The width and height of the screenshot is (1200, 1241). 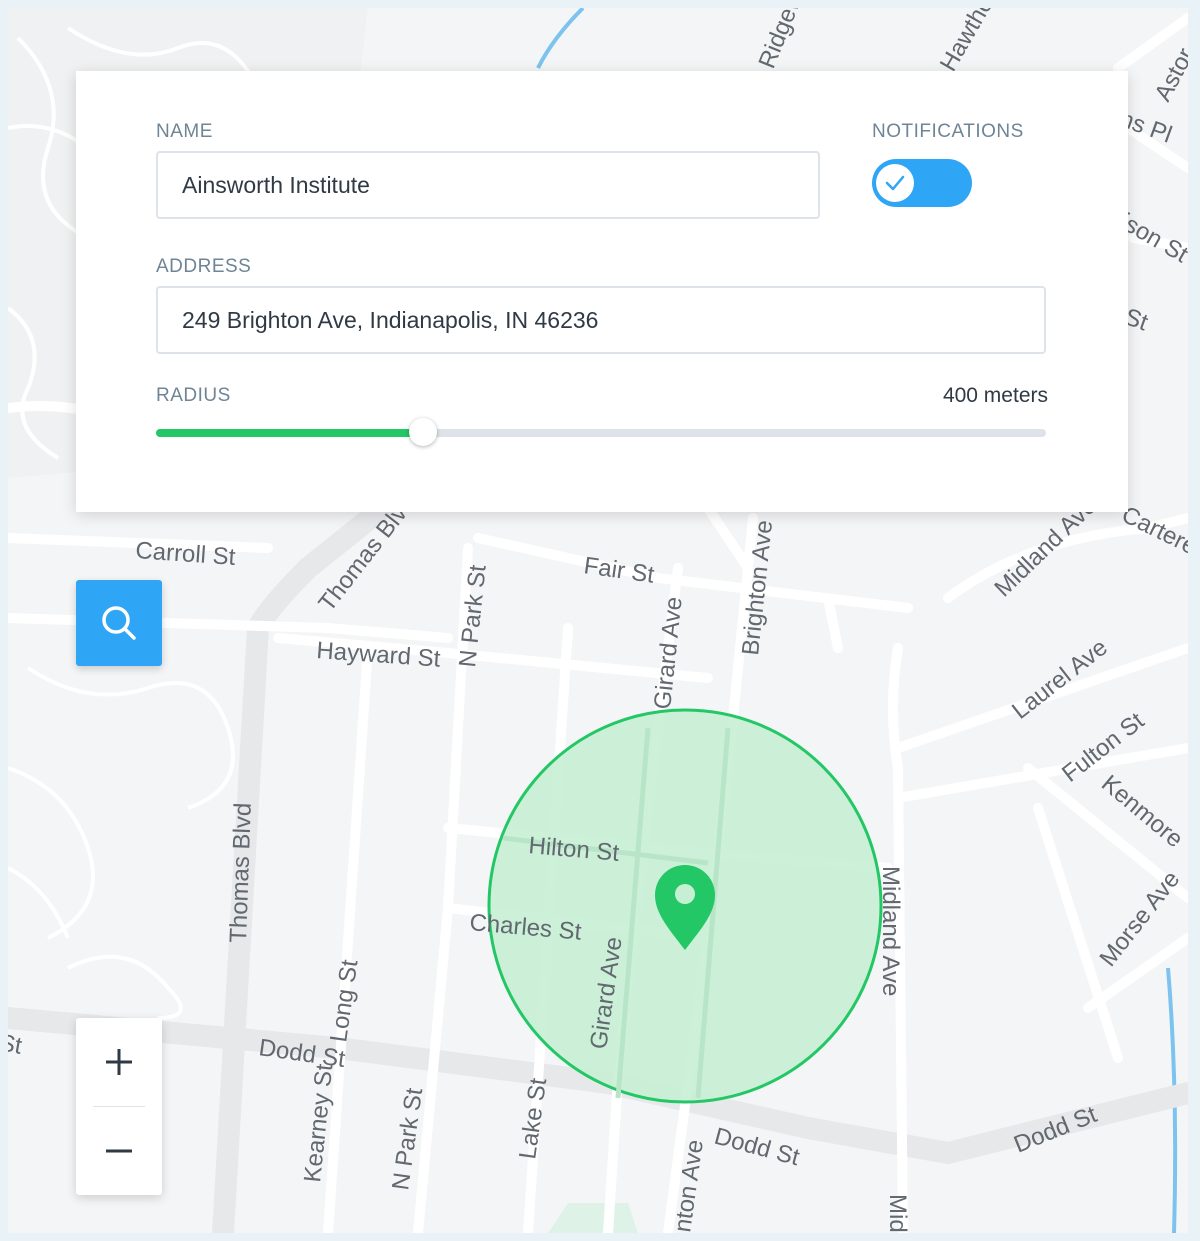 What do you see at coordinates (786, 40) in the screenshot?
I see `street-label: Ridgeway` at bounding box center [786, 40].